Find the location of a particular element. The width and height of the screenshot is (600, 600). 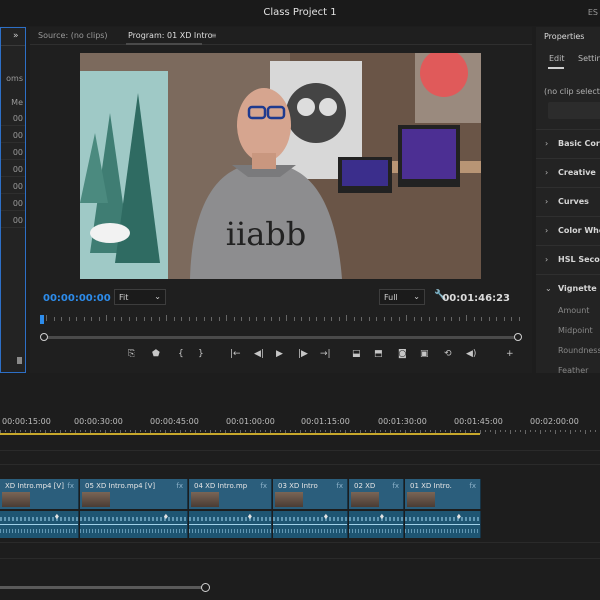

double-chevron-right-icon: » is located at coordinates (16, 36).